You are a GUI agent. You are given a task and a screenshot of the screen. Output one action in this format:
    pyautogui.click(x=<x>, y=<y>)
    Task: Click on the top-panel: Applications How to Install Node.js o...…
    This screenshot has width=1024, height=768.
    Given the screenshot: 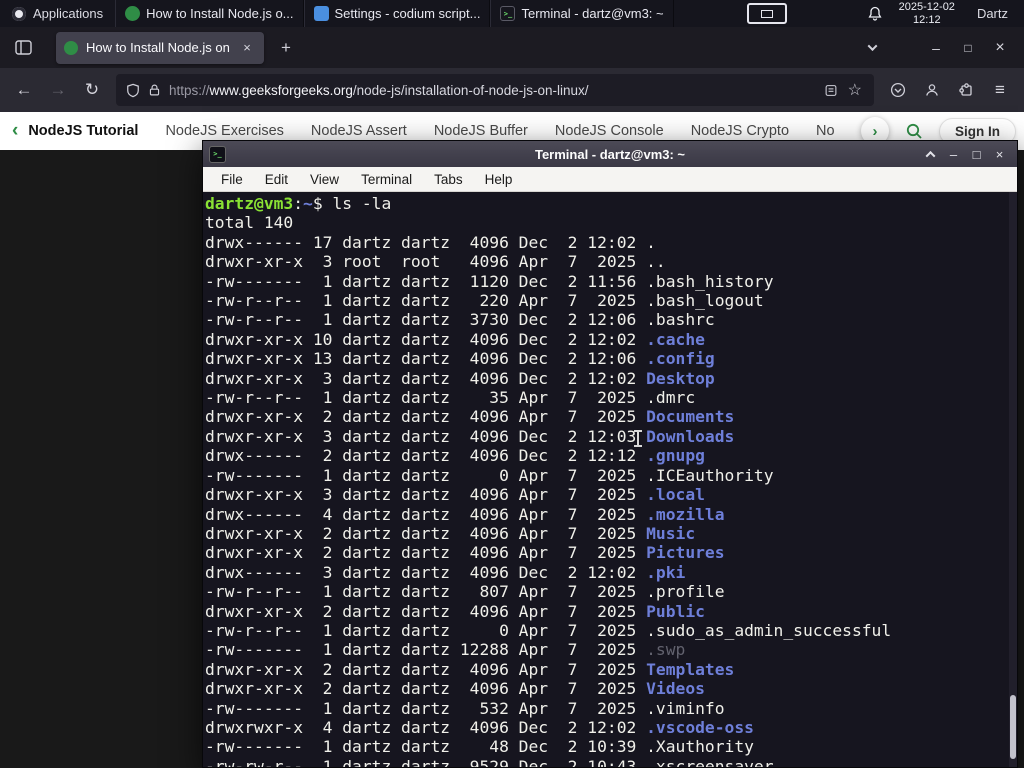 What is the action you would take?
    pyautogui.click(x=512, y=13)
    